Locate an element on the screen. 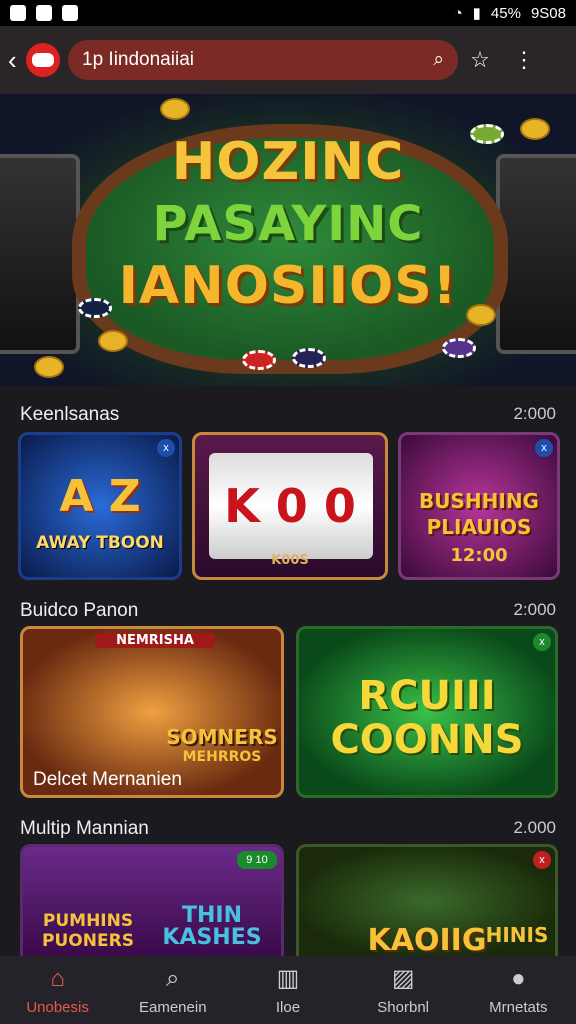  section-title: Keenlsanas is located at coordinates (70, 414).